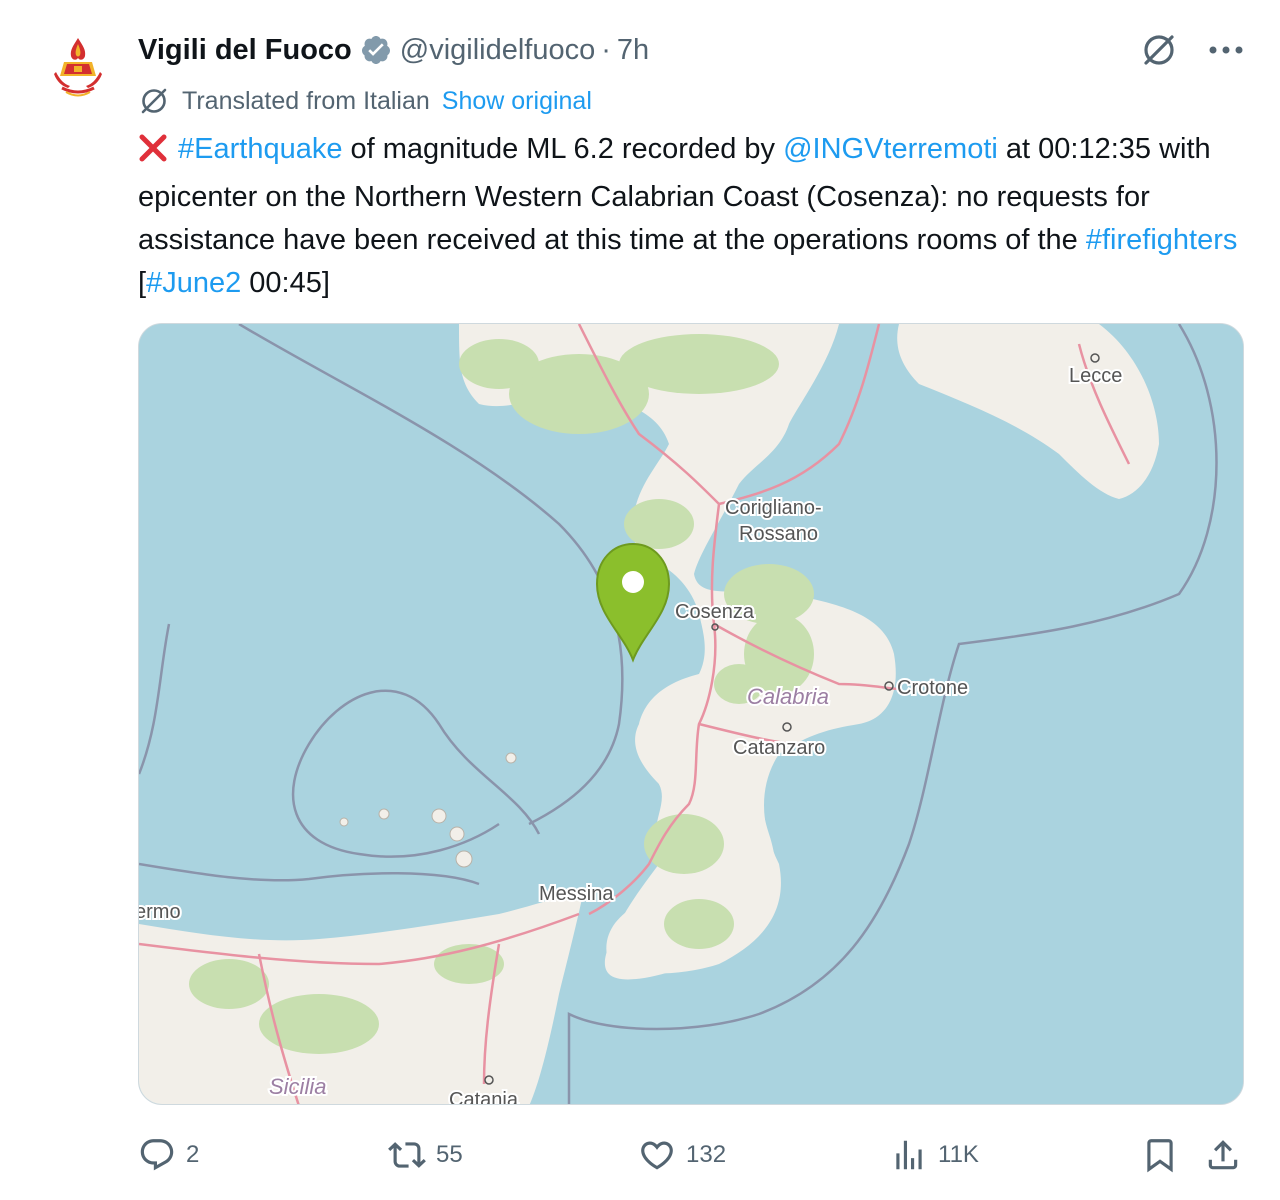 The image size is (1280, 1200). Describe the element at coordinates (193, 1154) in the screenshot. I see `reply-count: 2` at that location.